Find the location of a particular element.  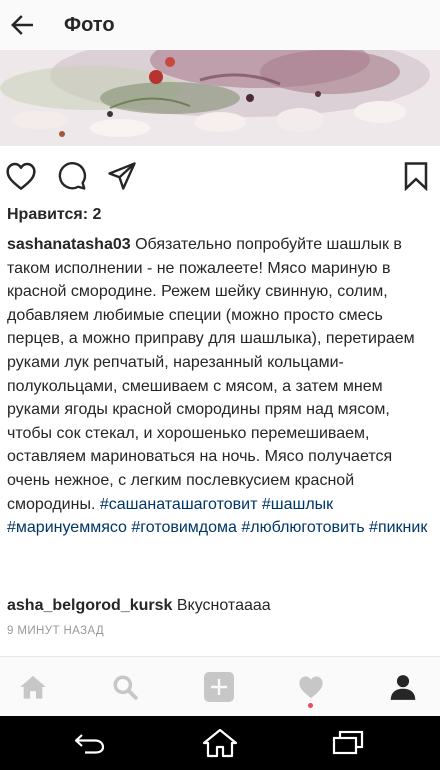

hashtag: #маринуеммясо is located at coordinates (67, 527).